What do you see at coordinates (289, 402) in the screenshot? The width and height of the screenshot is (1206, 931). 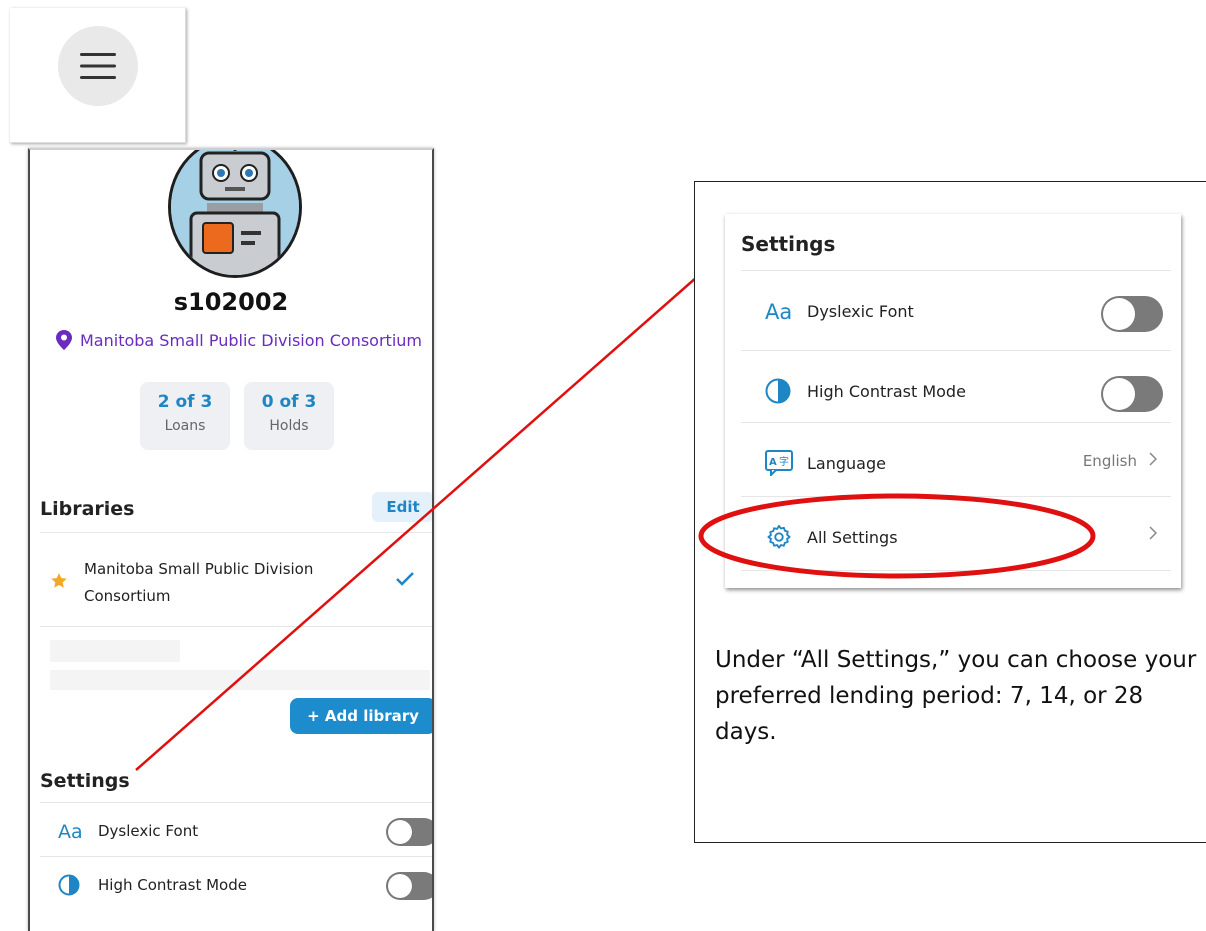 I see `holds-value: 0 of 3` at bounding box center [289, 402].